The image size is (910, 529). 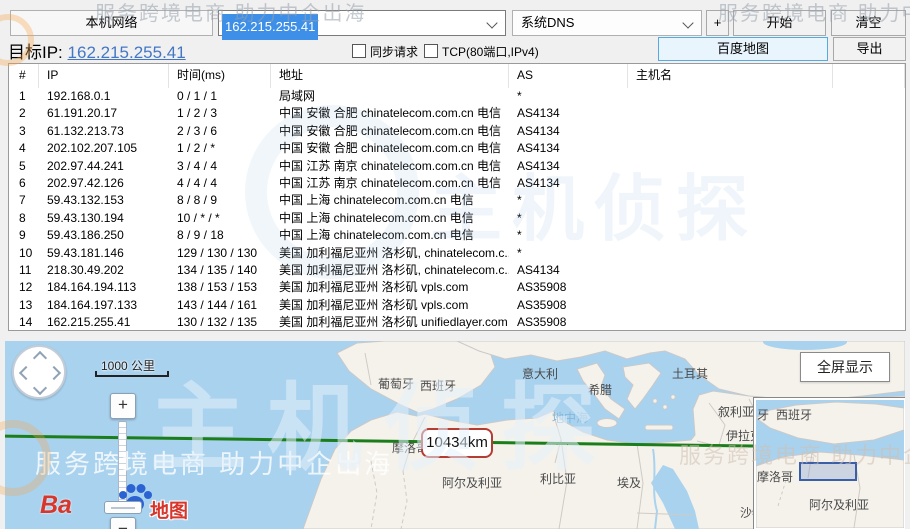 I want to click on local-network-select: 本机网络, so click(x=111, y=23).